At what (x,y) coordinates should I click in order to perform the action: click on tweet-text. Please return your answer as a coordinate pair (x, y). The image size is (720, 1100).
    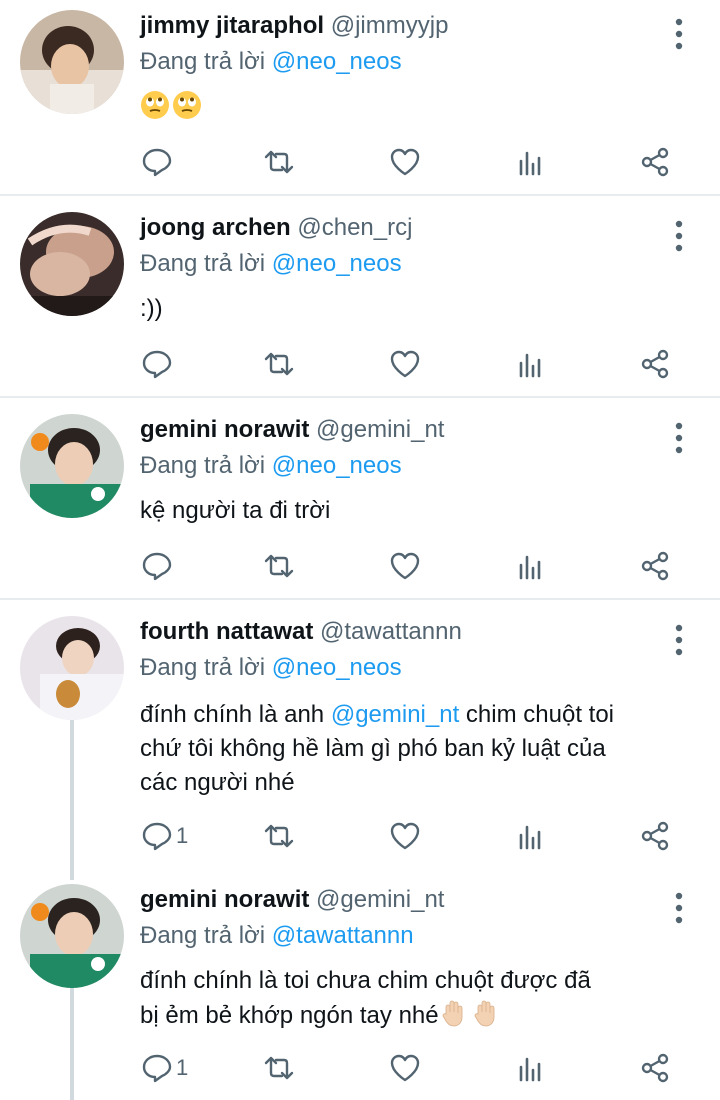
    Looking at the image, I should click on (420, 107).